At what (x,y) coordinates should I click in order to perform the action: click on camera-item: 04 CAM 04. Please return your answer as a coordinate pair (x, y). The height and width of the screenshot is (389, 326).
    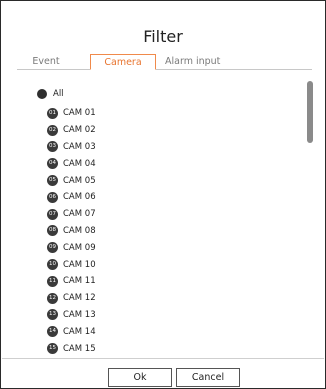
    Looking at the image, I should click on (157, 163).